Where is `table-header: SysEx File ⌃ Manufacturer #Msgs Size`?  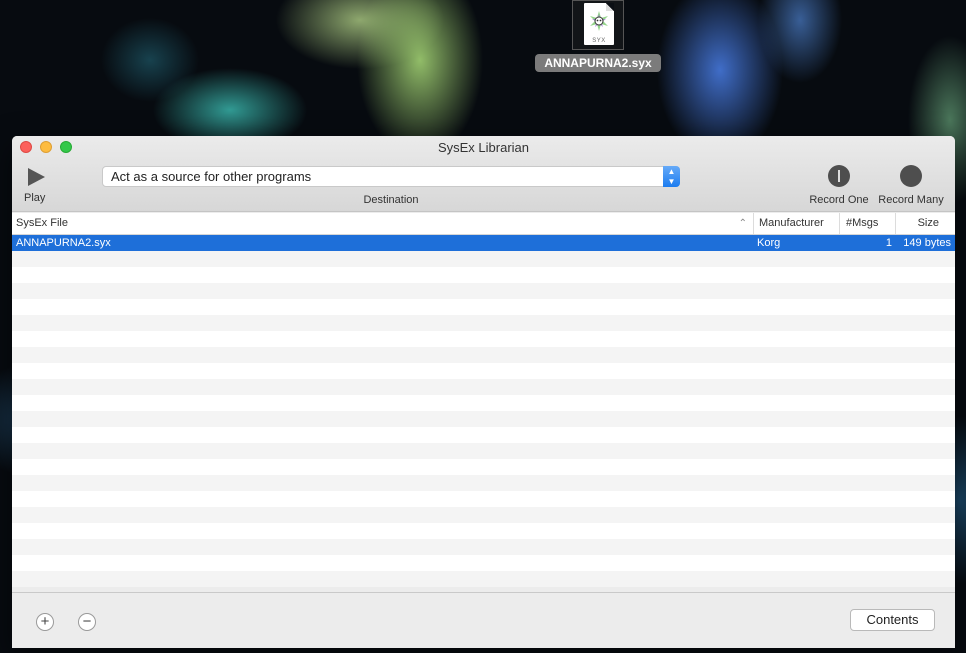 table-header: SysEx File ⌃ Manufacturer #Msgs Size is located at coordinates (483, 224).